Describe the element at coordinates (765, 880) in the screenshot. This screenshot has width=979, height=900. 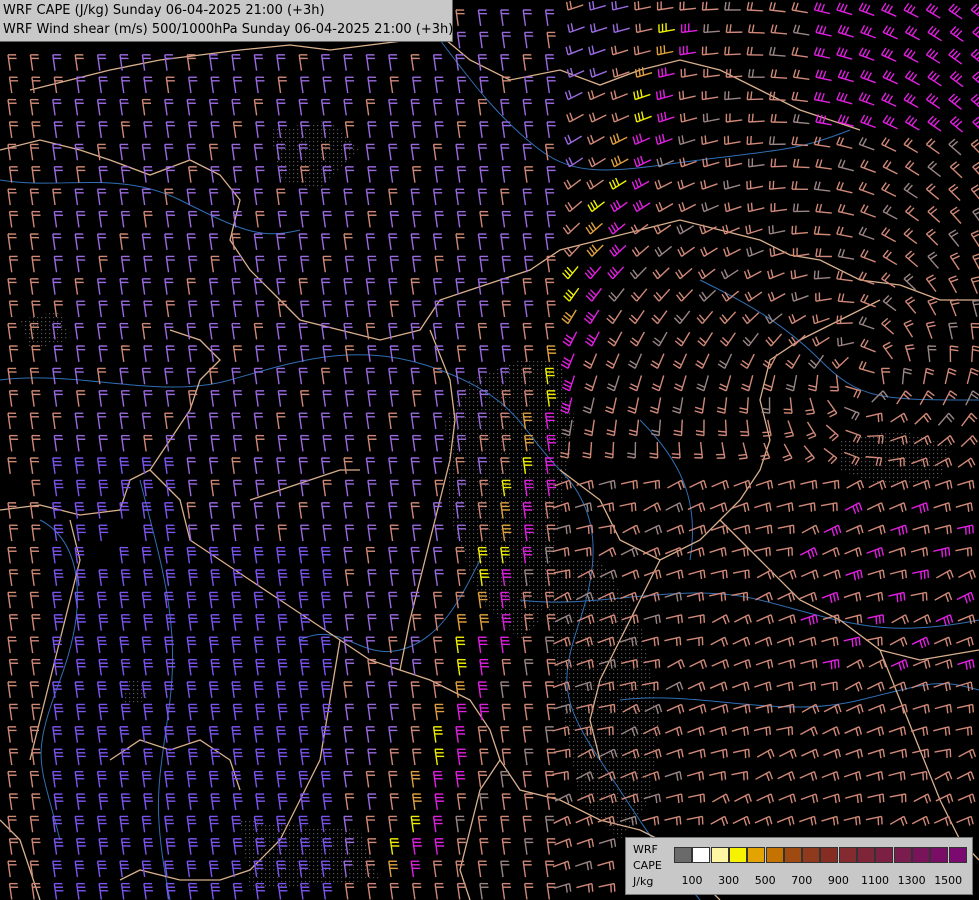
I see `legend-tick-label: 500` at that location.